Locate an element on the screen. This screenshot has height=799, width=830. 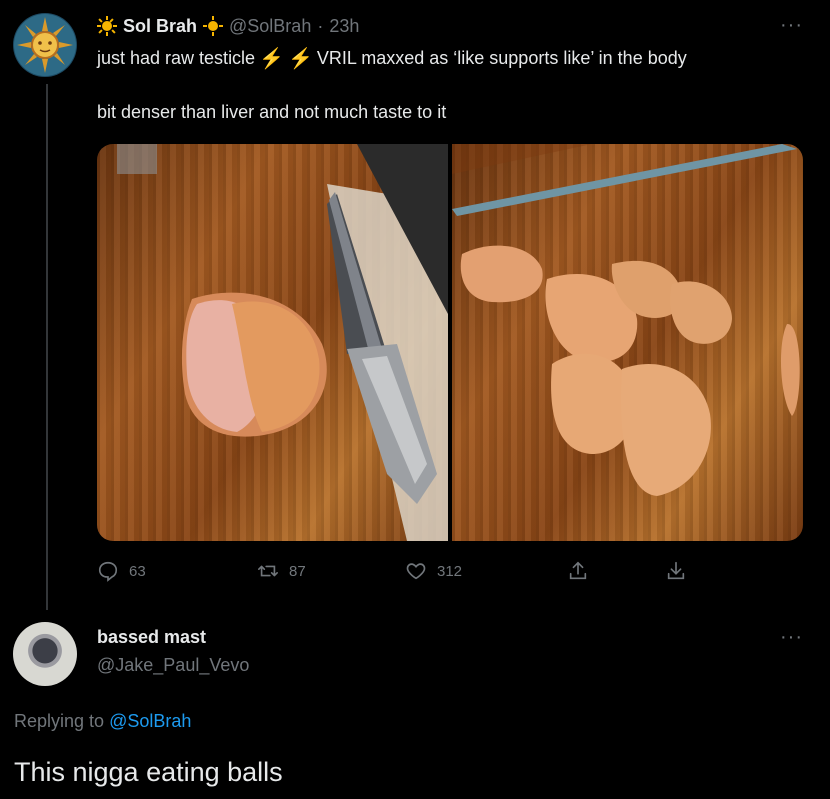
author-handle: @SolBrah is located at coordinates (270, 26).